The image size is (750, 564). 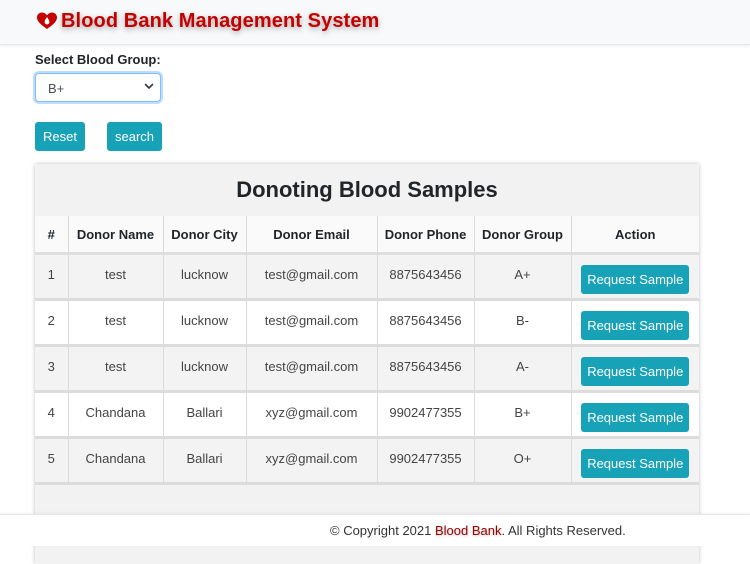 I want to click on chevron-down-icon, so click(x=149, y=86).